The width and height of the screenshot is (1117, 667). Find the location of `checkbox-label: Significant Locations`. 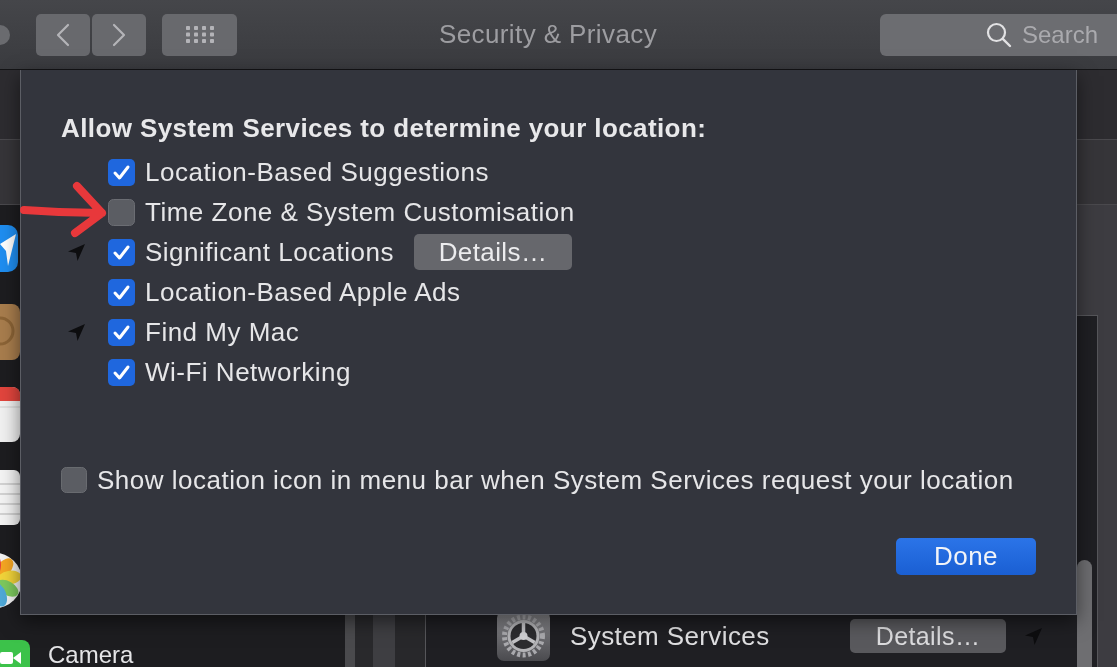

checkbox-label: Significant Locations is located at coordinates (269, 252).